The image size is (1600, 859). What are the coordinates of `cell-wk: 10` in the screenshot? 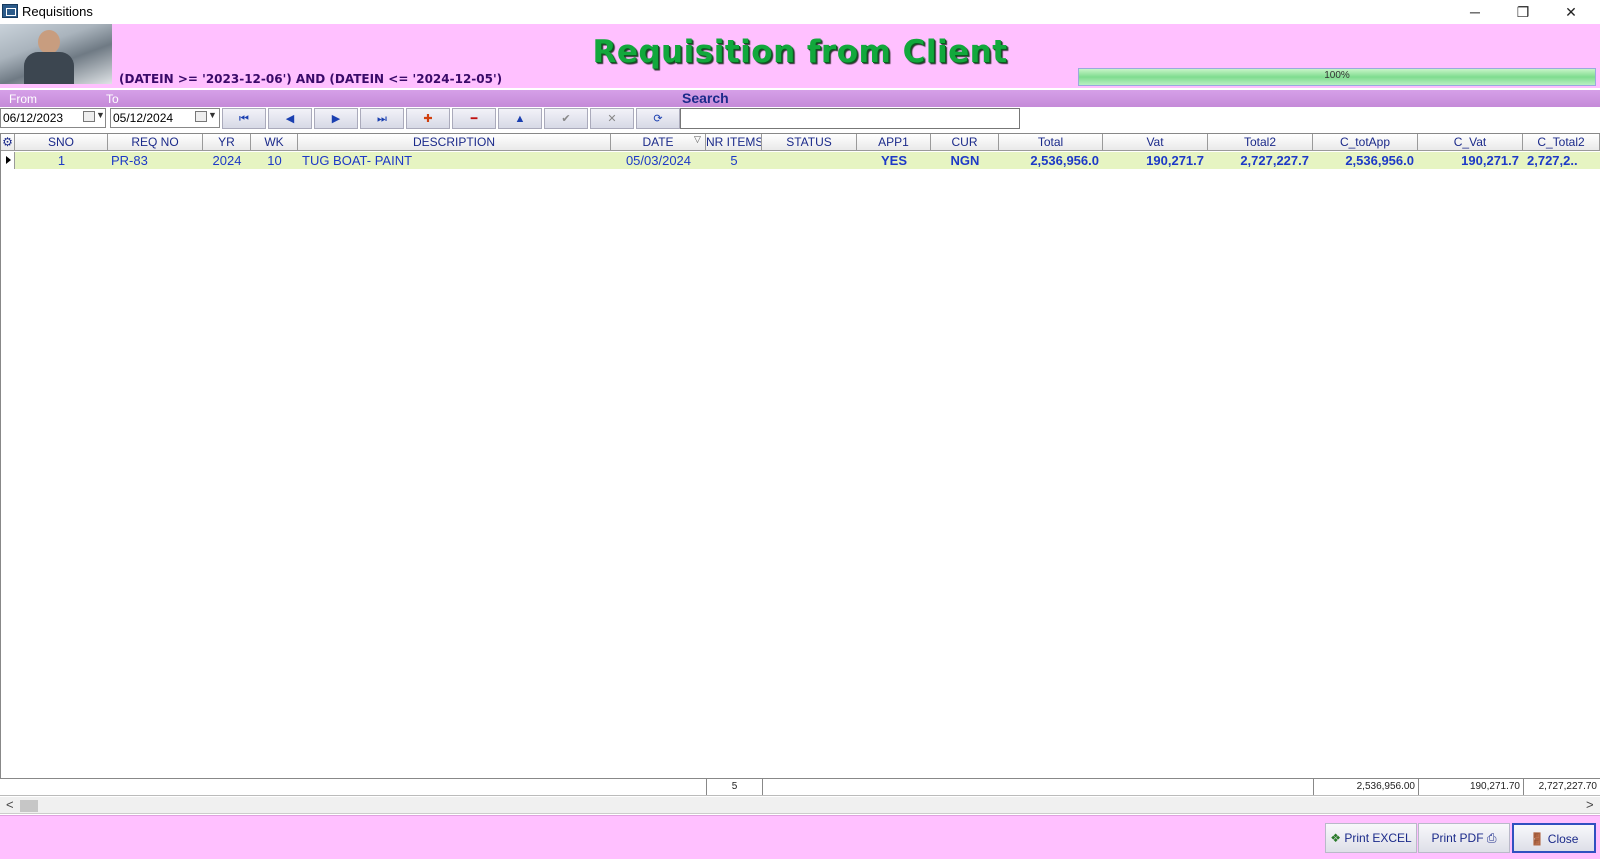 It's located at (274, 160).